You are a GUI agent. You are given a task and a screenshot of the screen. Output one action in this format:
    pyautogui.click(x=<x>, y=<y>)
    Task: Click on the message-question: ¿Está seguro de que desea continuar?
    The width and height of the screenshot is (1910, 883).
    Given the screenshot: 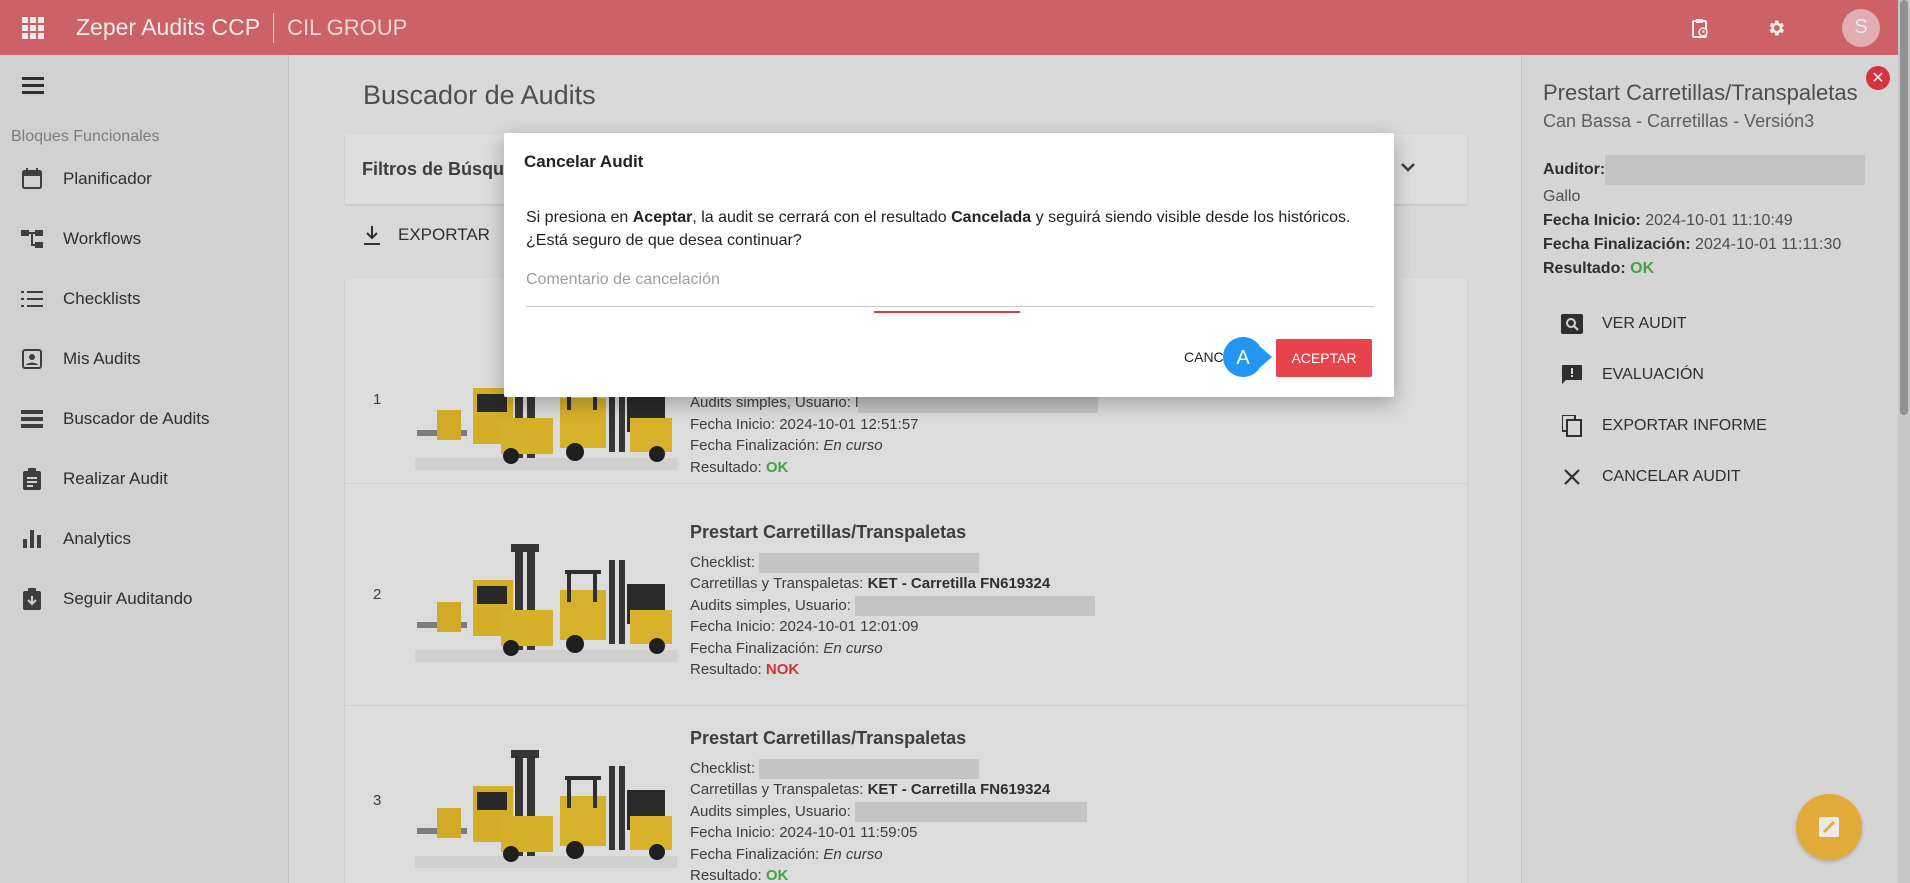 What is the action you would take?
    pyautogui.click(x=664, y=240)
    